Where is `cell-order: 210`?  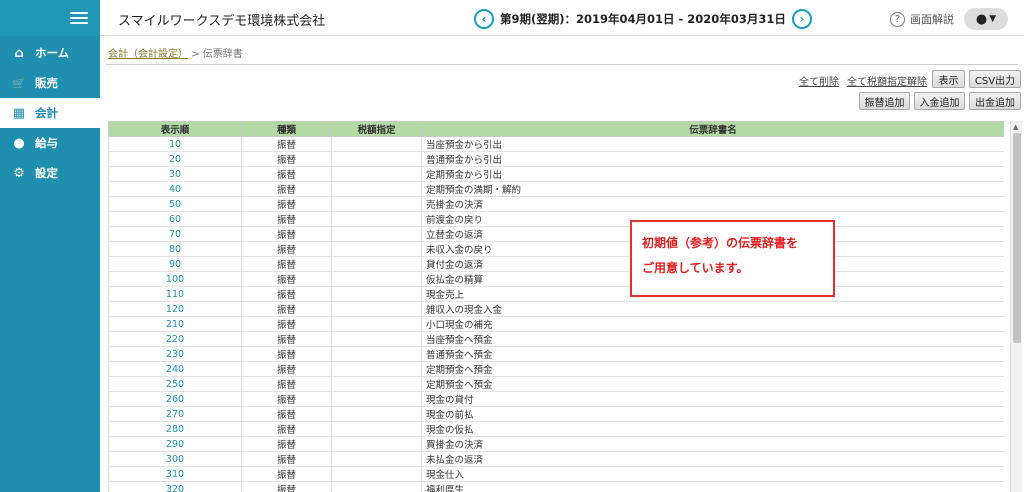
cell-order: 210 is located at coordinates (175, 324).